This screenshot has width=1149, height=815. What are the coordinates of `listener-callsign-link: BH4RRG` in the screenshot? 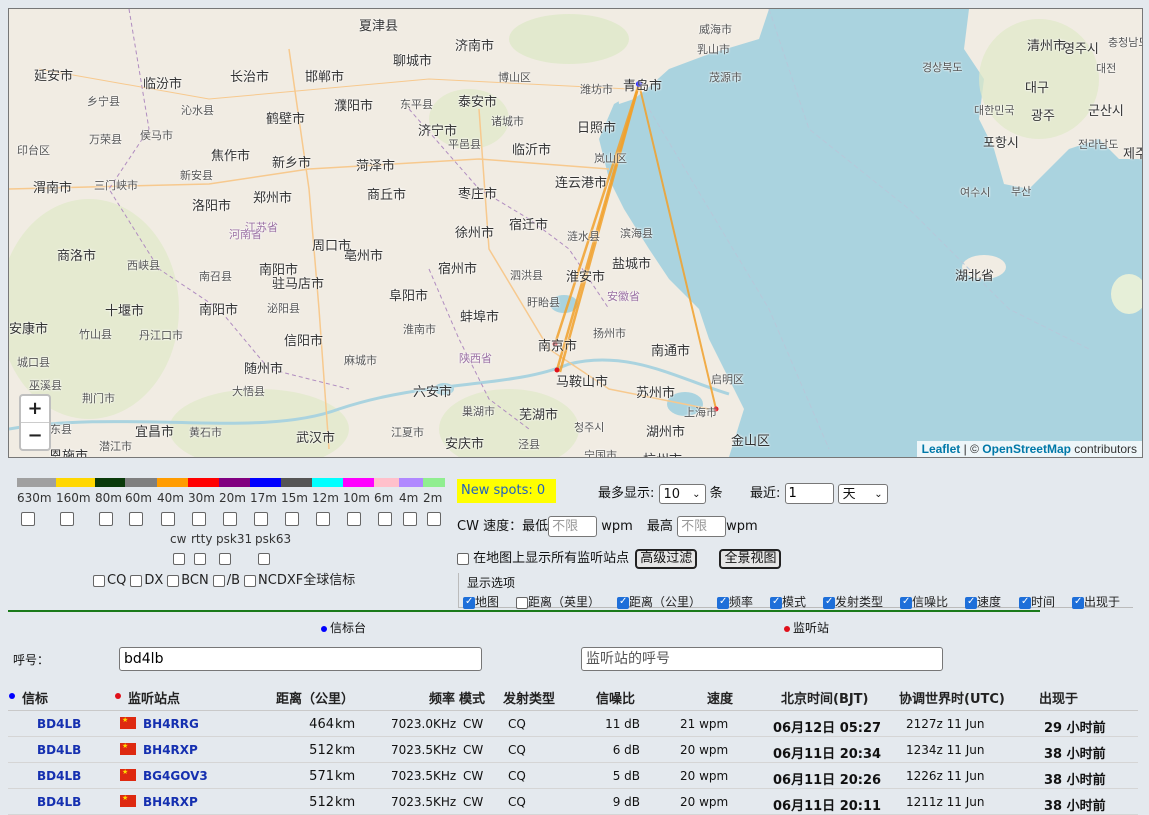 It's located at (171, 724).